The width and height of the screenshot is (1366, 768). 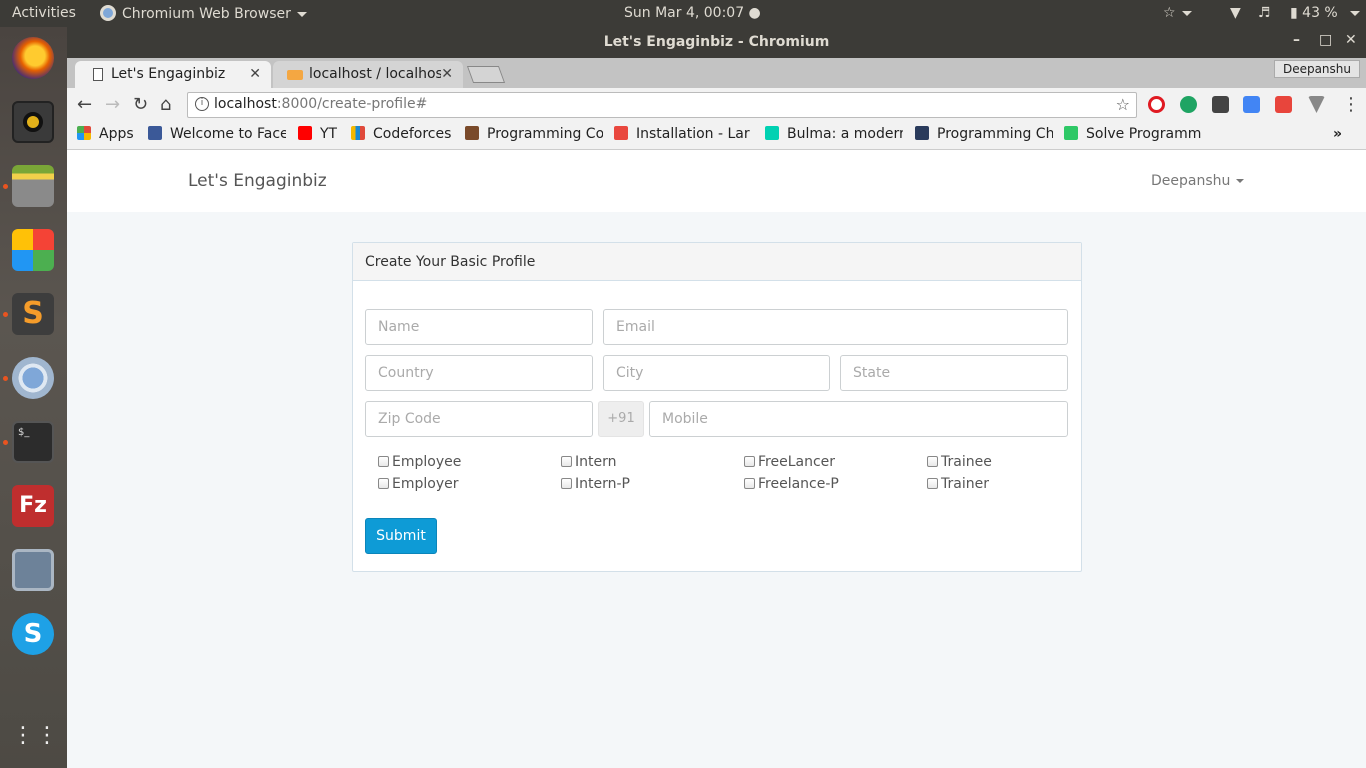 I want to click on bookmark-codeforces: Codeforces, so click(x=401, y=134).